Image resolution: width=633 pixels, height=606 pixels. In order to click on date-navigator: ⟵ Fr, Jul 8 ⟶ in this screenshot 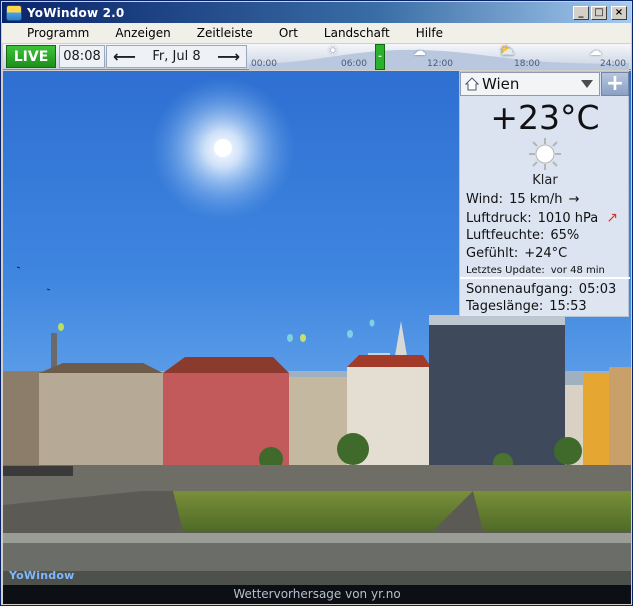, I will do `click(176, 56)`.